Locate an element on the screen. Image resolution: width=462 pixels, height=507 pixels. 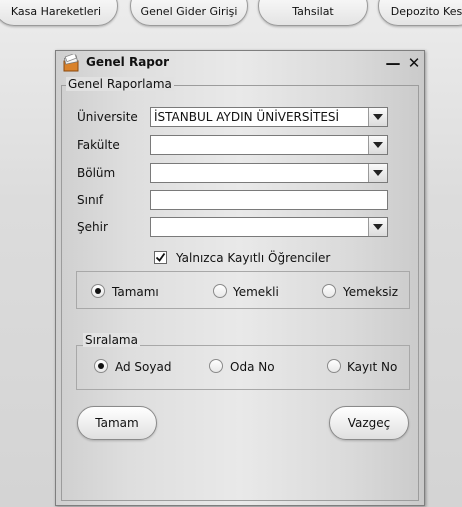
siralama-title: Sıralama is located at coordinates (111, 340).